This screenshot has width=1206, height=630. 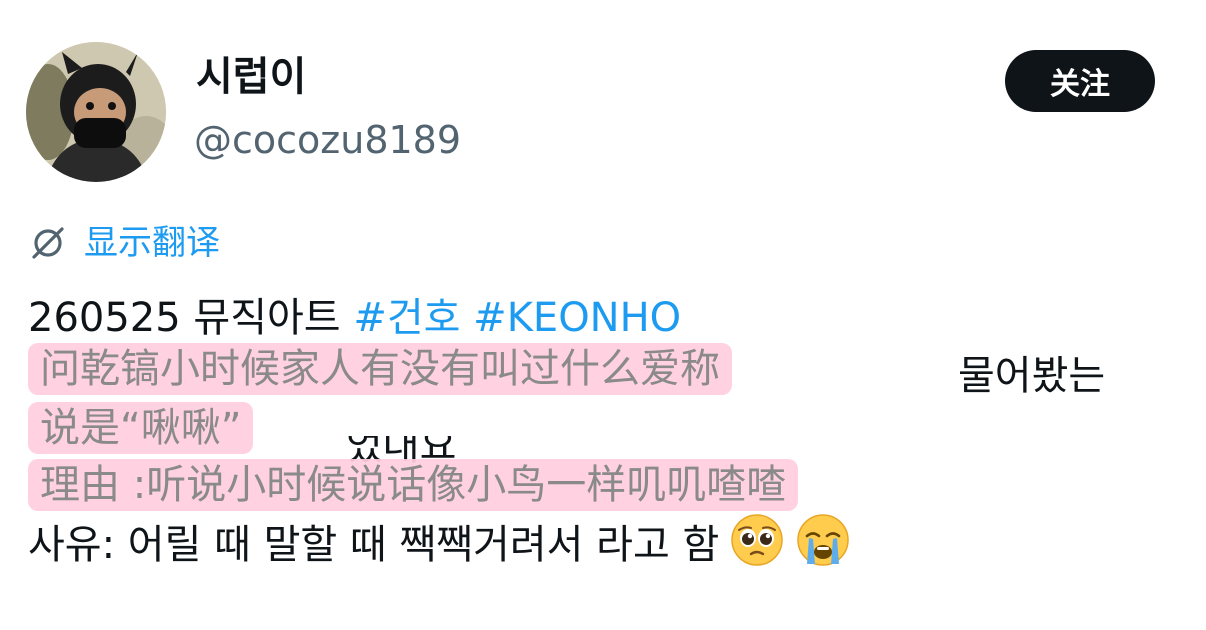 What do you see at coordinates (823, 540) in the screenshot?
I see `loudly-crying-face-icon` at bounding box center [823, 540].